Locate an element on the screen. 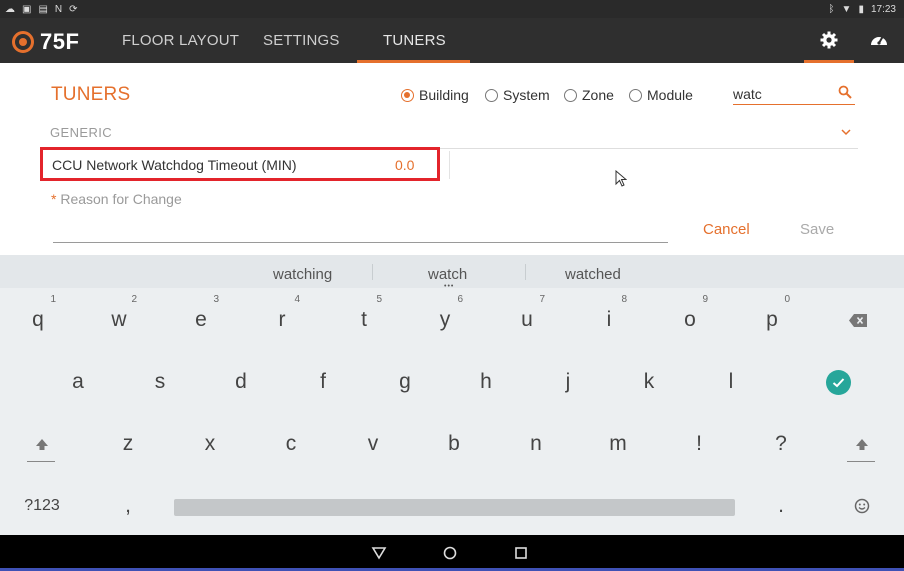  key-hint: 9 is located at coordinates (705, 299).